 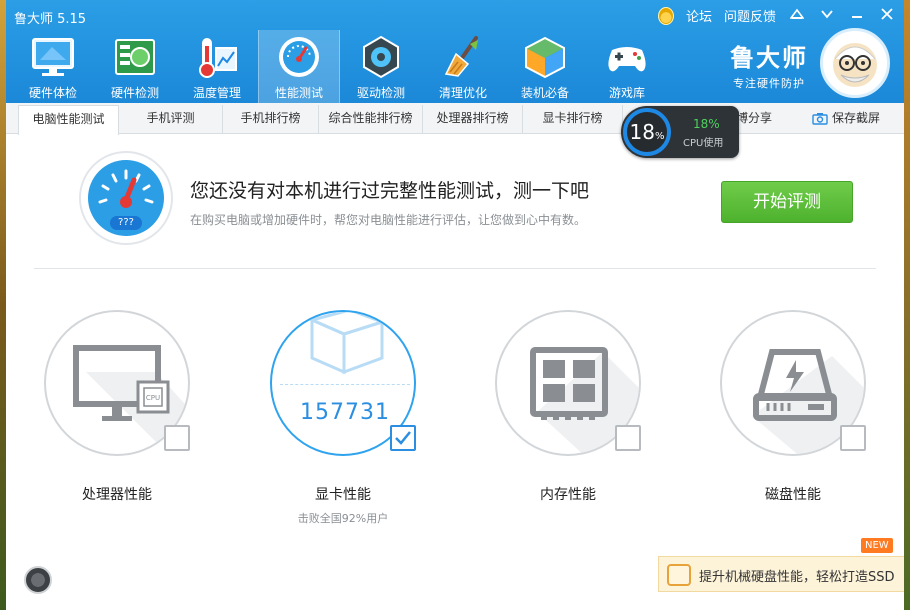 I want to click on save-screenshot-label: 保存截屏, so click(x=856, y=118).